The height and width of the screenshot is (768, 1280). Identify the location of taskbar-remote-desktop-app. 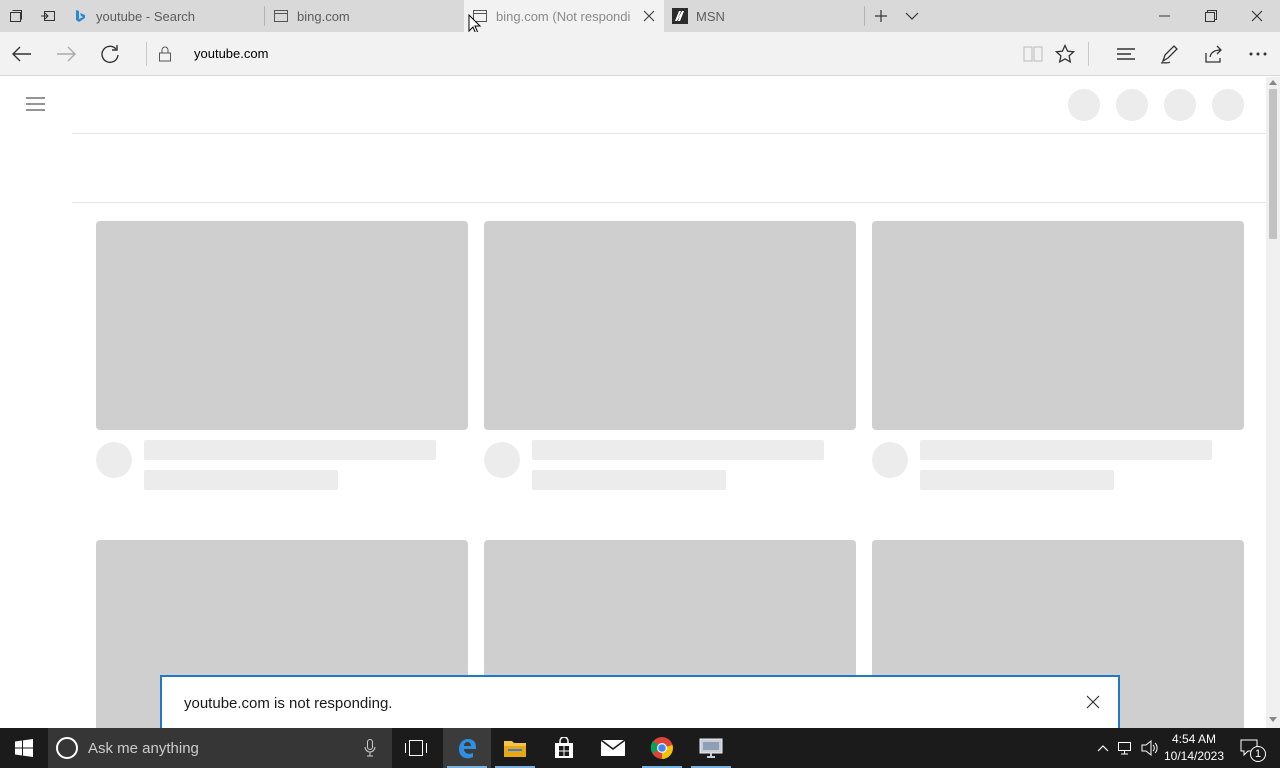
(711, 748).